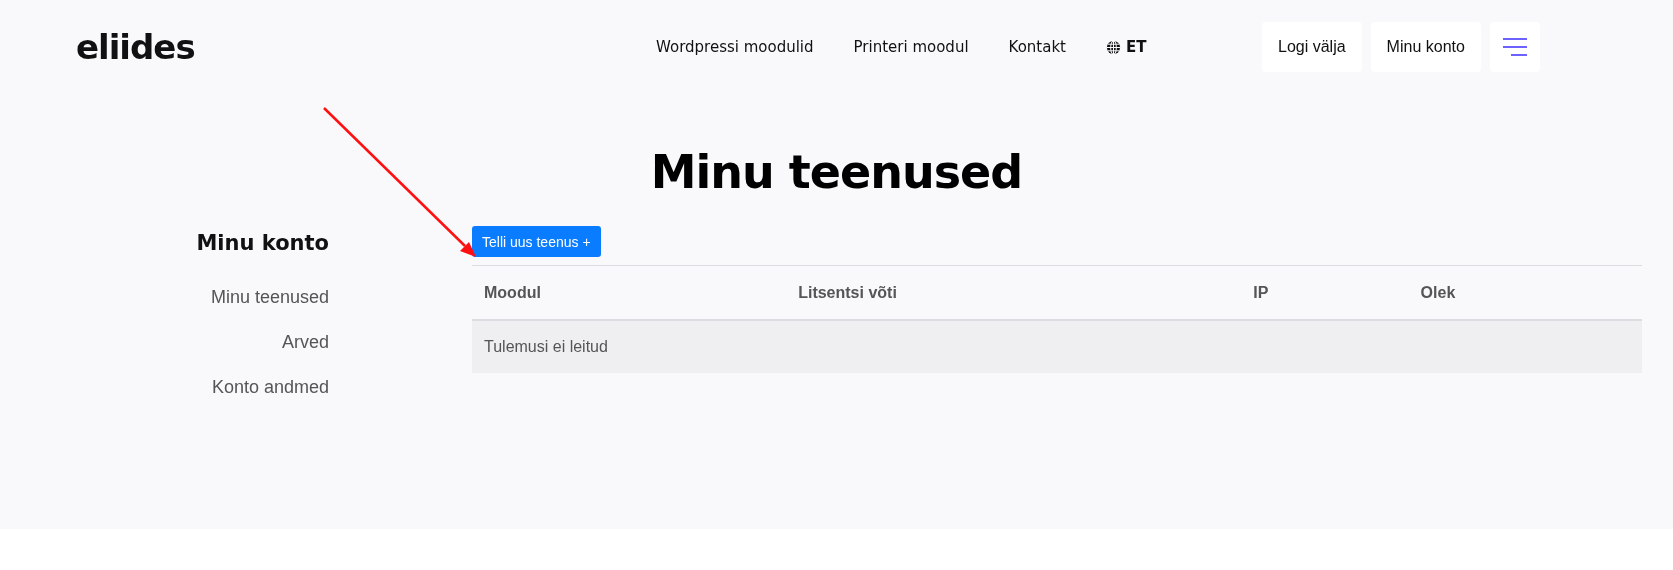 Image resolution: width=1673 pixels, height=570 pixels. I want to click on order-button: Telli uus teenus +, so click(536, 241).